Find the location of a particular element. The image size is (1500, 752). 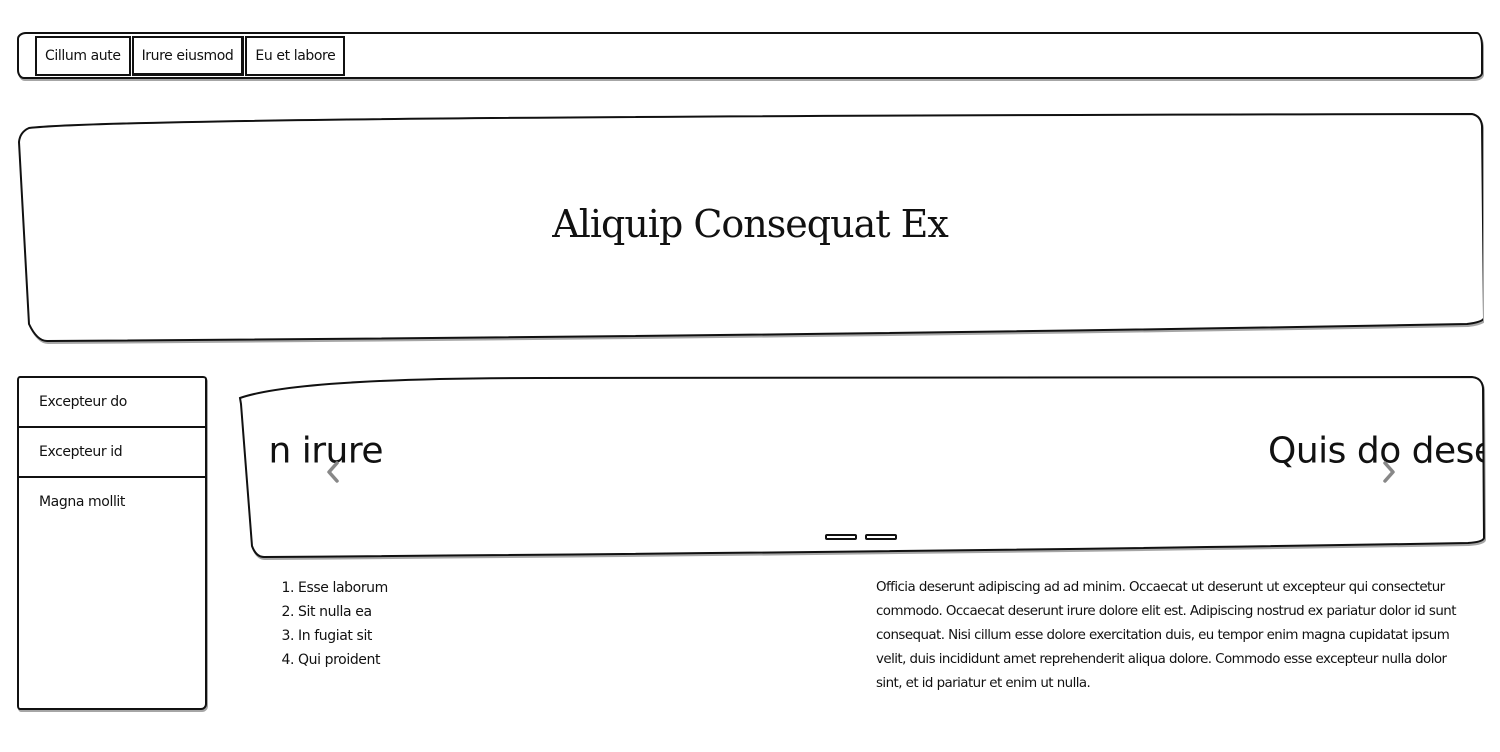

nav-tabs: Cillum aute Irure eiusmod Eu et labore is located at coordinates (190, 56).